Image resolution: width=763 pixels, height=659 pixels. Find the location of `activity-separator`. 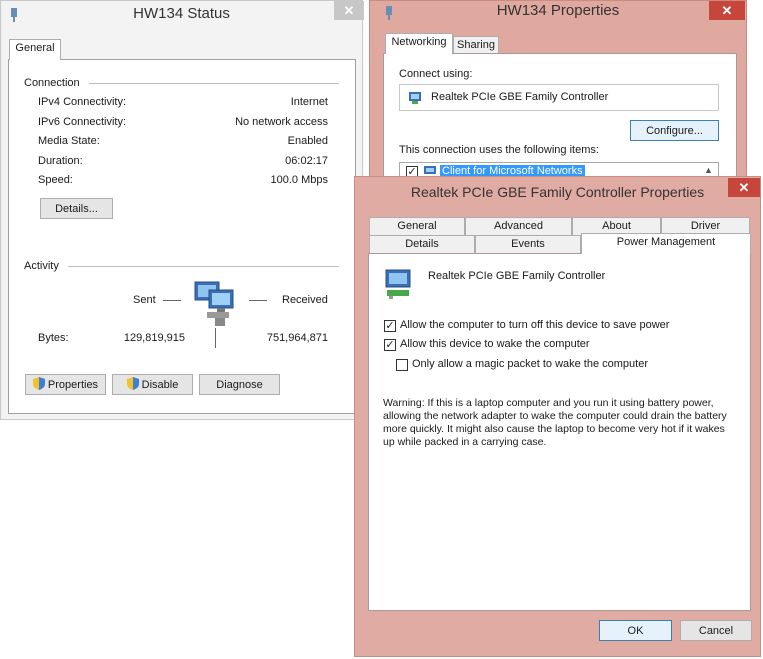

activity-separator is located at coordinates (203, 266).